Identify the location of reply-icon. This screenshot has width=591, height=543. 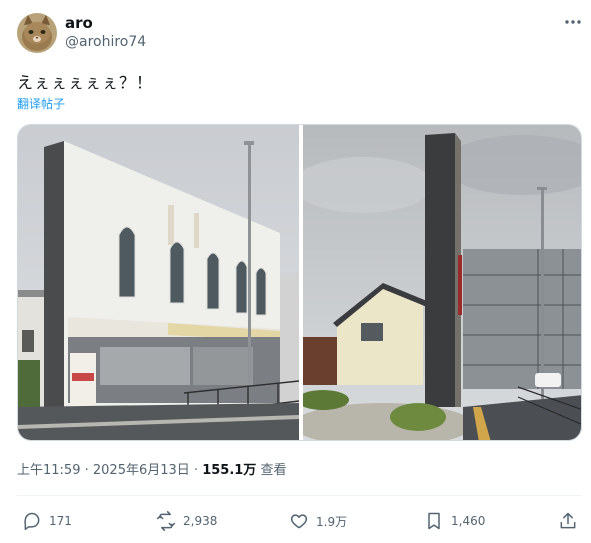
(32, 521).